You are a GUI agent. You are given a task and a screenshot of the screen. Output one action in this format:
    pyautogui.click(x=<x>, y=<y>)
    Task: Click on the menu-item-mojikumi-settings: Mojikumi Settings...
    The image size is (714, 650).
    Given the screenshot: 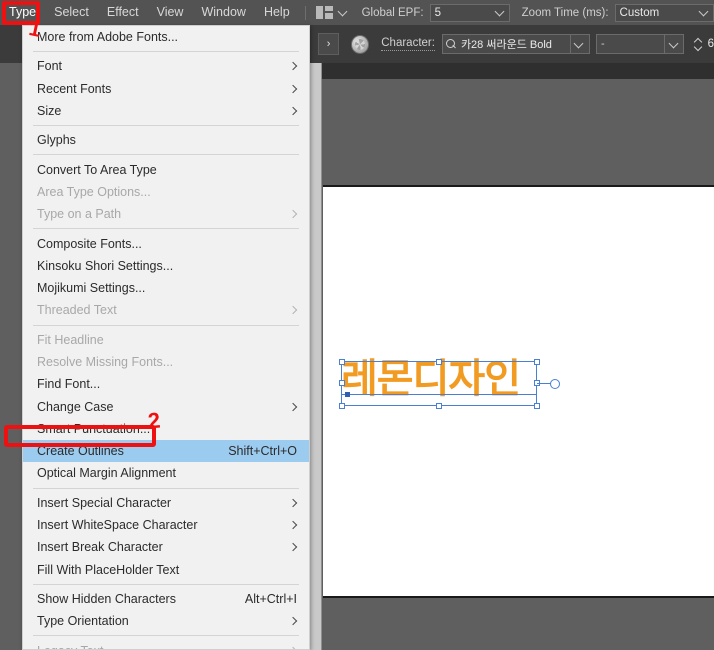 What is the action you would take?
    pyautogui.click(x=166, y=288)
    